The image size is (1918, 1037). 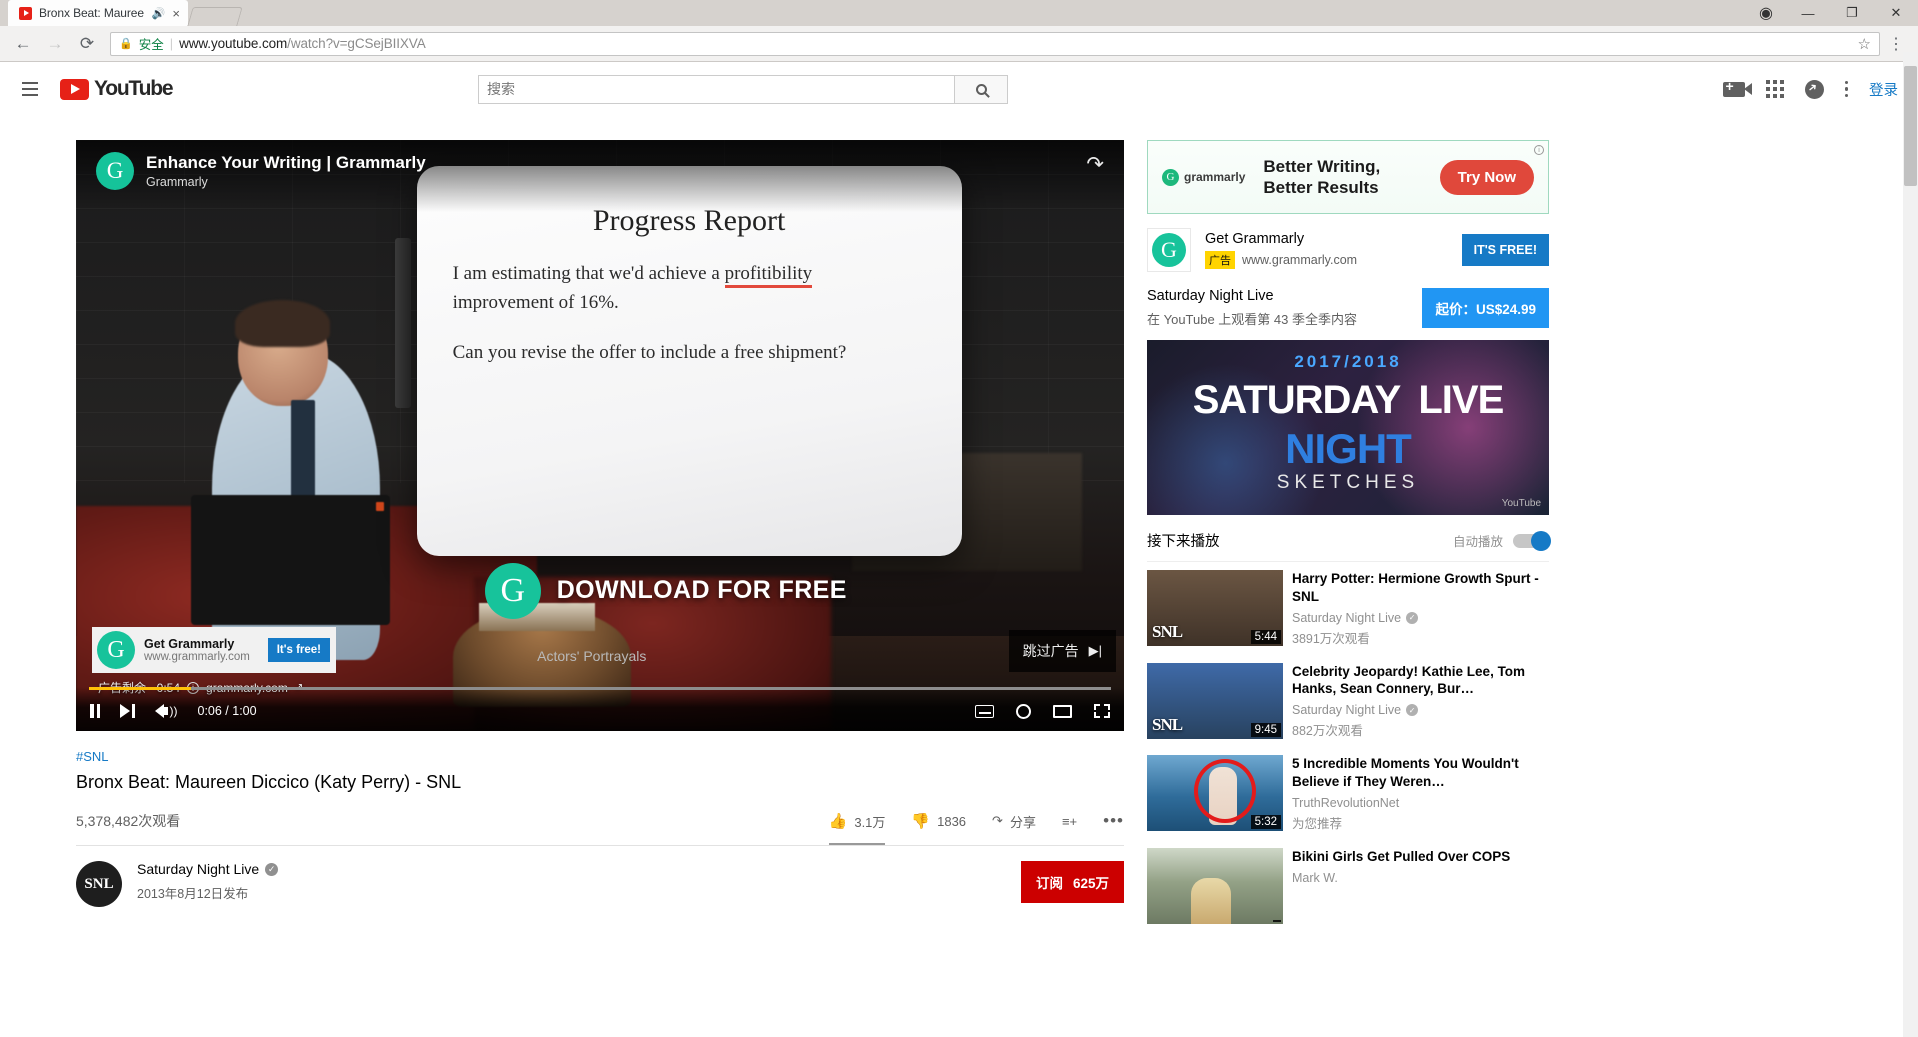 What do you see at coordinates (1485, 308) in the screenshot?
I see `snl-price-button: 起价：US$24.99` at bounding box center [1485, 308].